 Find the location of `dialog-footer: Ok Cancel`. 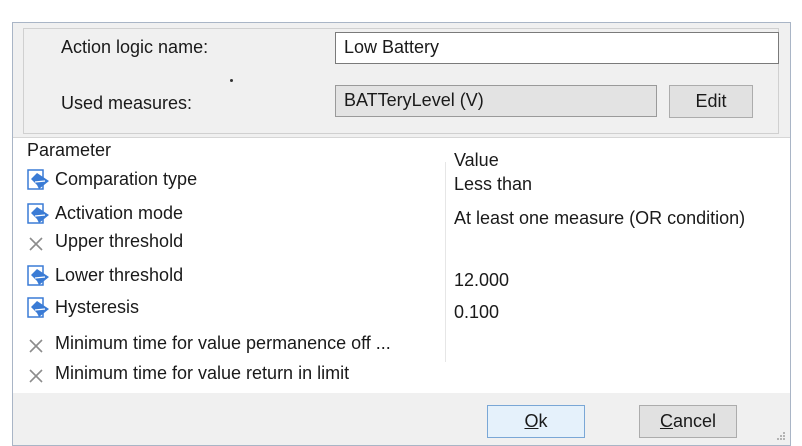

dialog-footer: Ok Cancel is located at coordinates (401, 419).